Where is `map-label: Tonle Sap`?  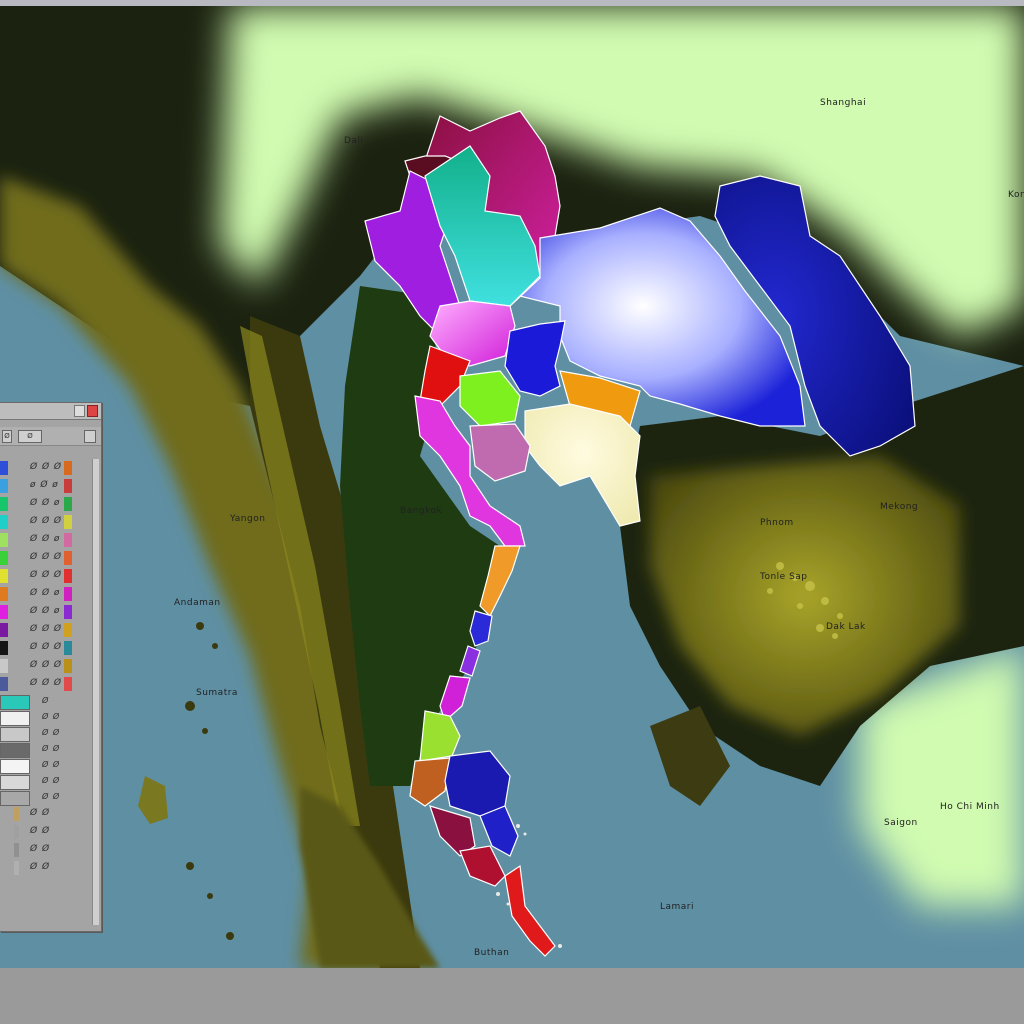 map-label: Tonle Sap is located at coordinates (784, 577).